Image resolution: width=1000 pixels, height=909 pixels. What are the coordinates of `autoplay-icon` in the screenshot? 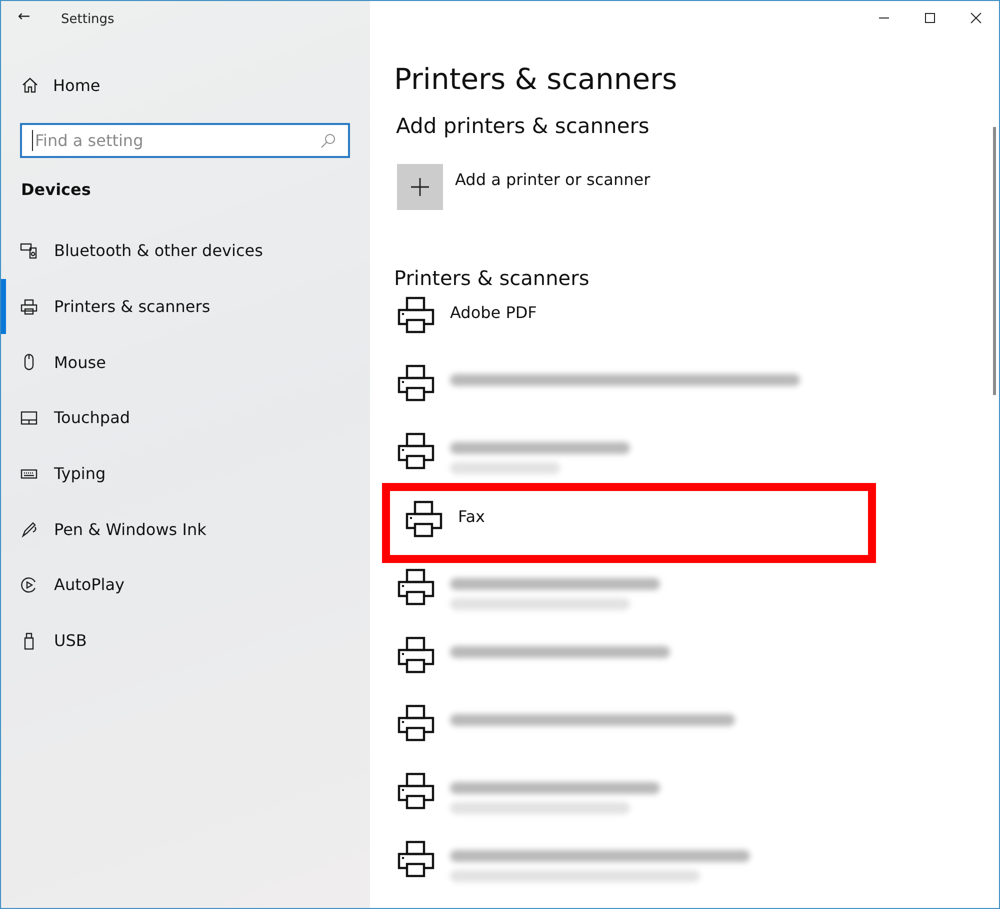 It's located at (29, 585).